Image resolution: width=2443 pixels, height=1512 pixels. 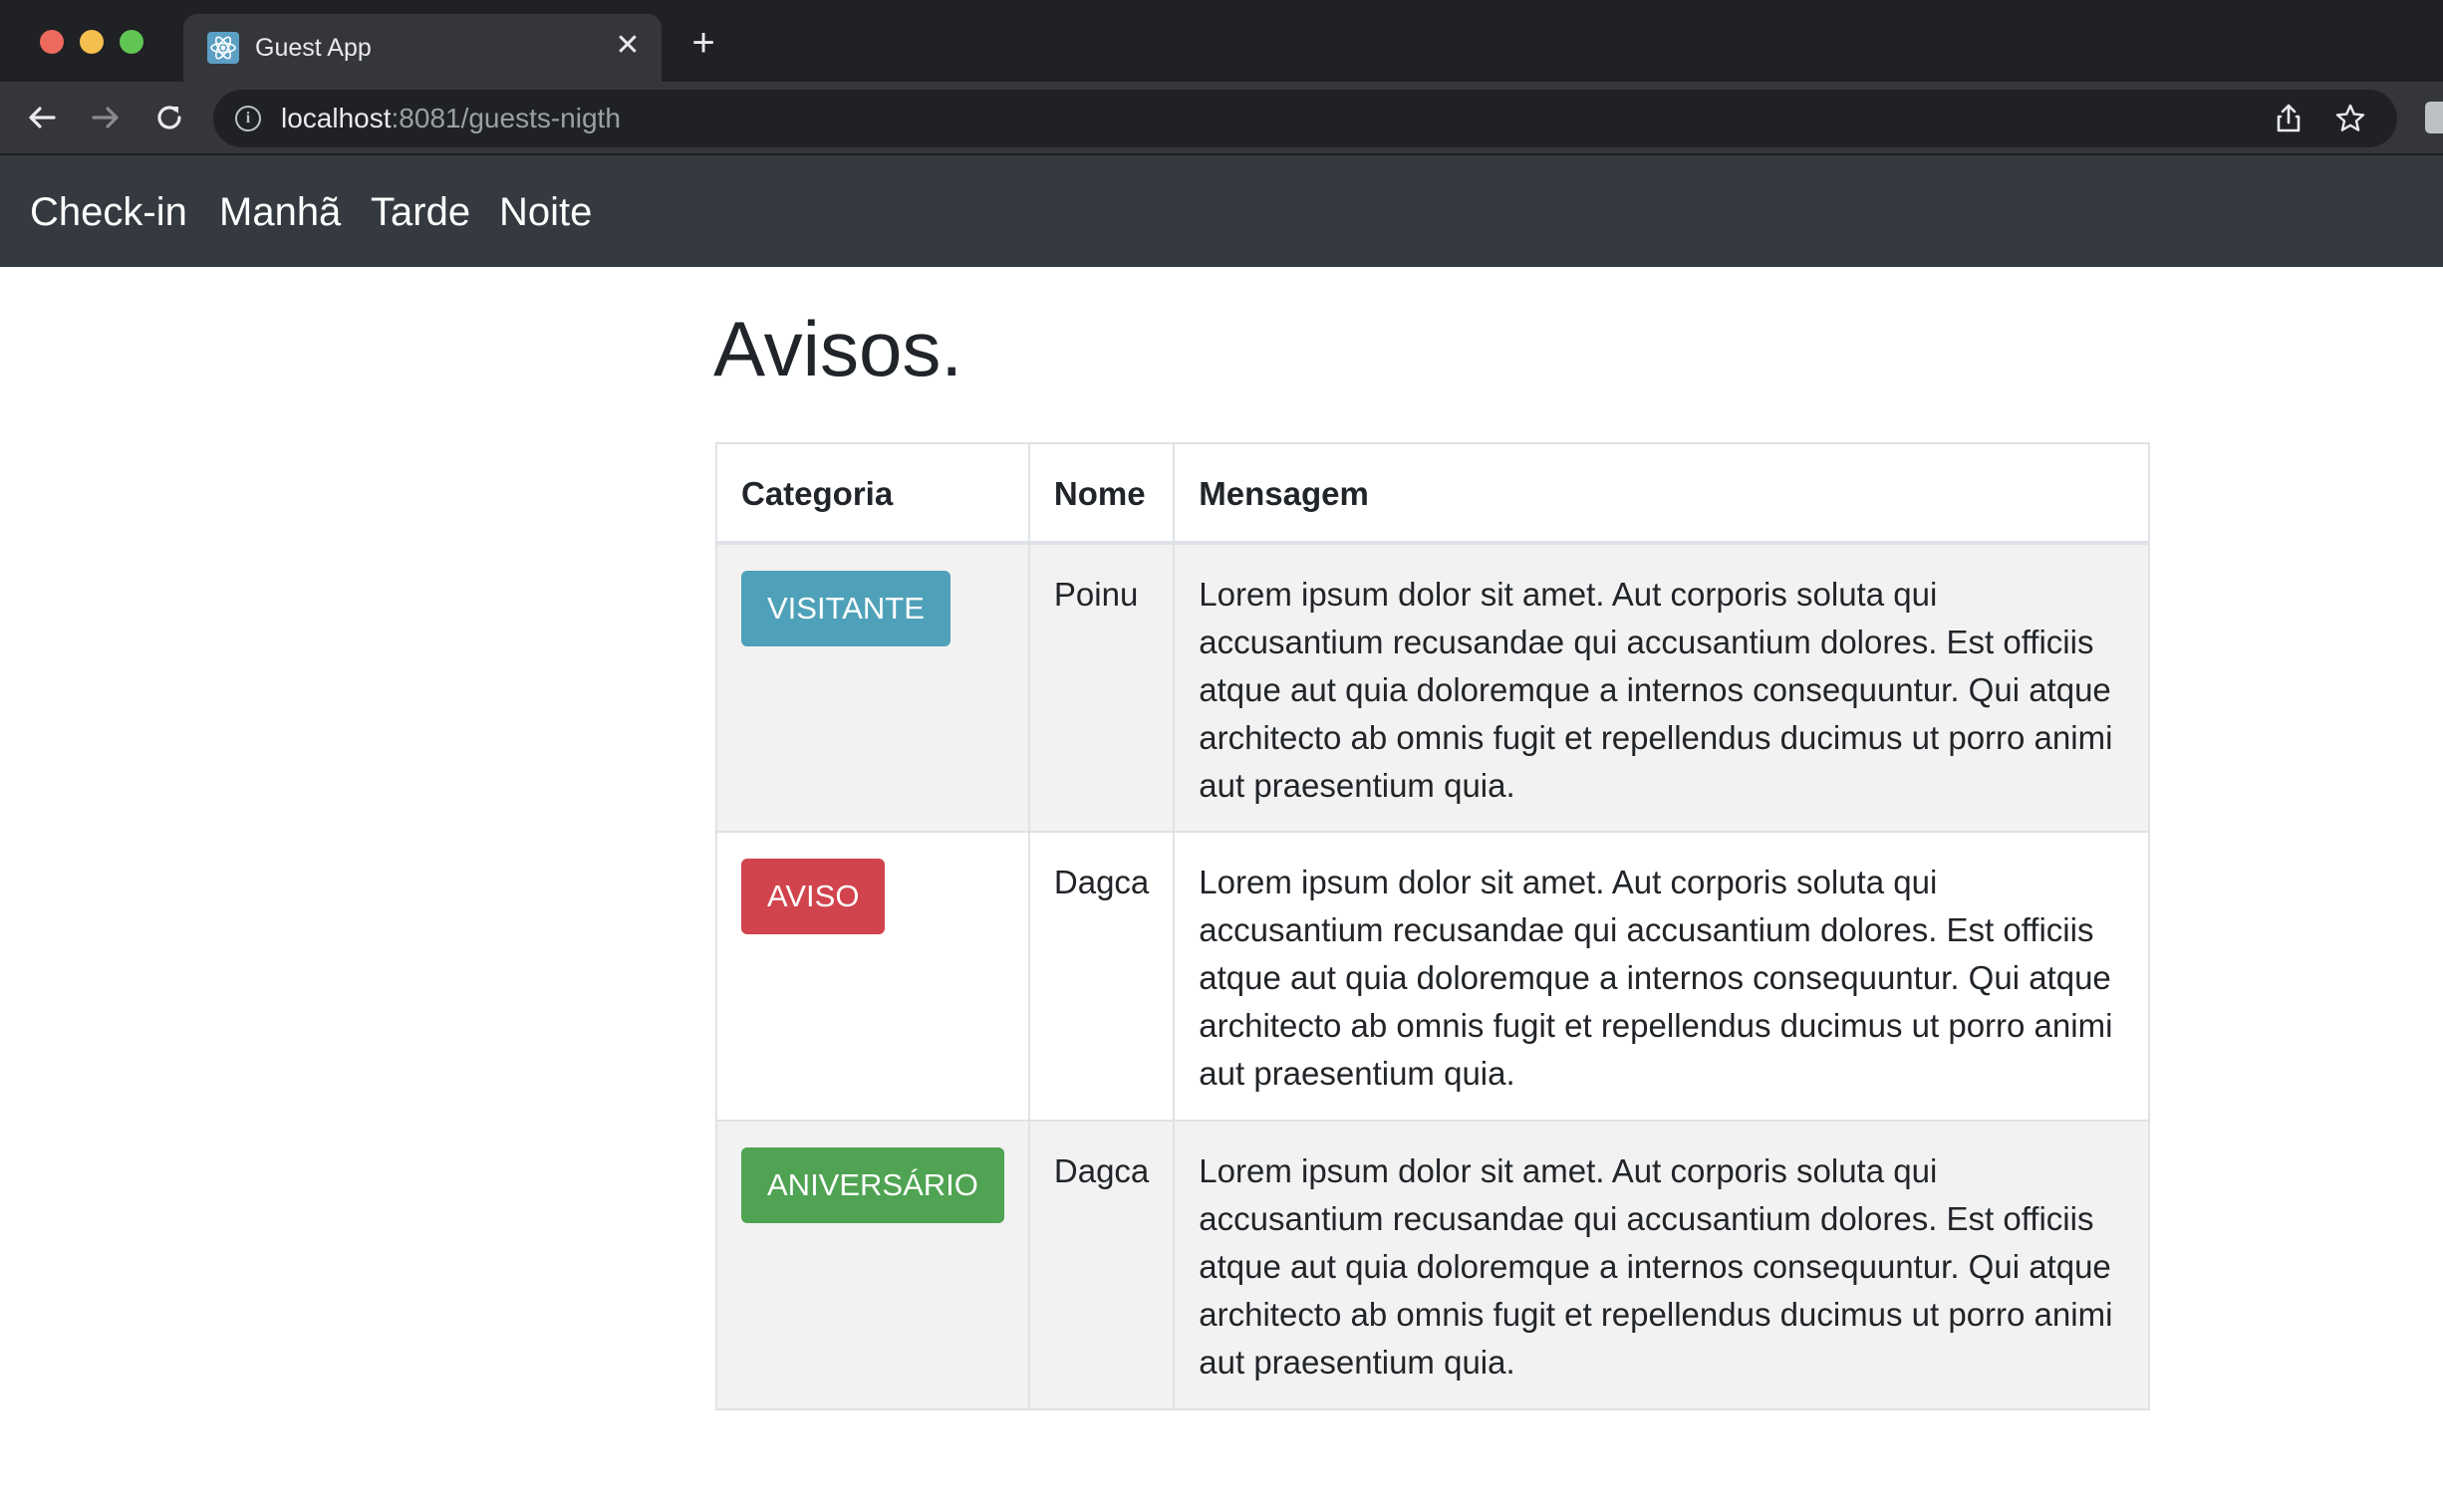 What do you see at coordinates (813, 896) in the screenshot?
I see `category-badge-aviso: AVISO` at bounding box center [813, 896].